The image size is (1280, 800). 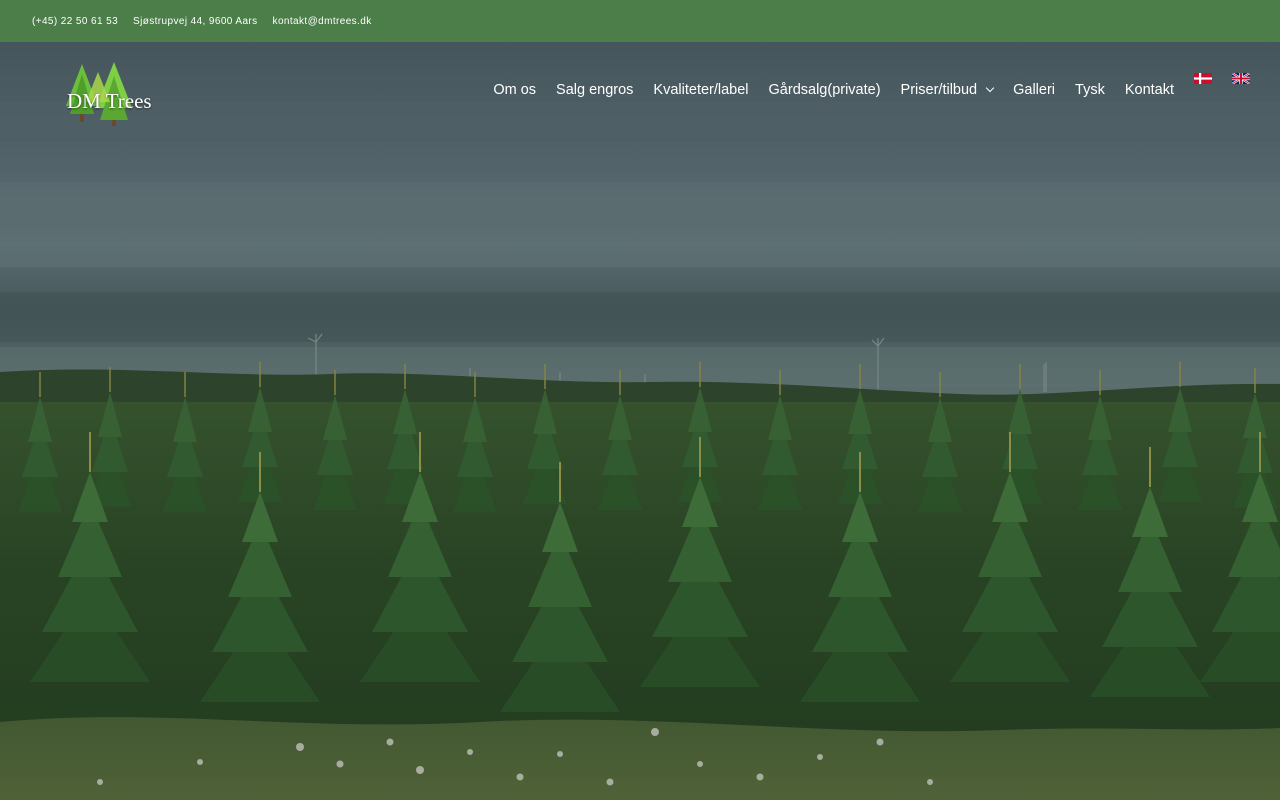 I want to click on nav-item-label: Tysk, so click(x=1090, y=90).